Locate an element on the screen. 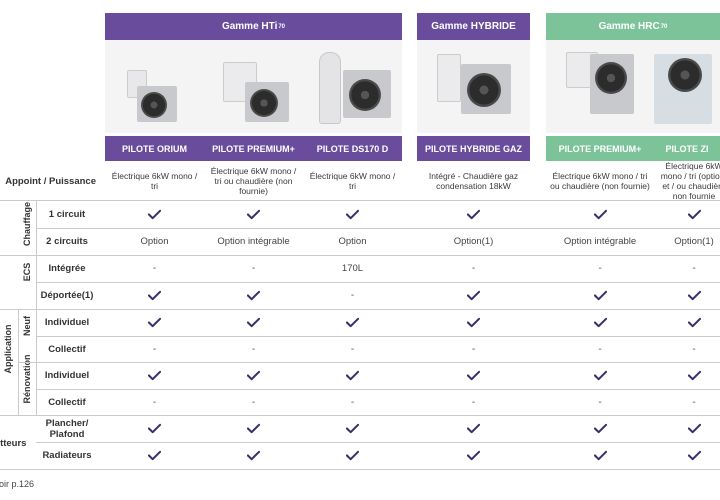 This screenshot has height=500, width=720. pilot-header-2: PILOTE DS170 D is located at coordinates (352, 148).